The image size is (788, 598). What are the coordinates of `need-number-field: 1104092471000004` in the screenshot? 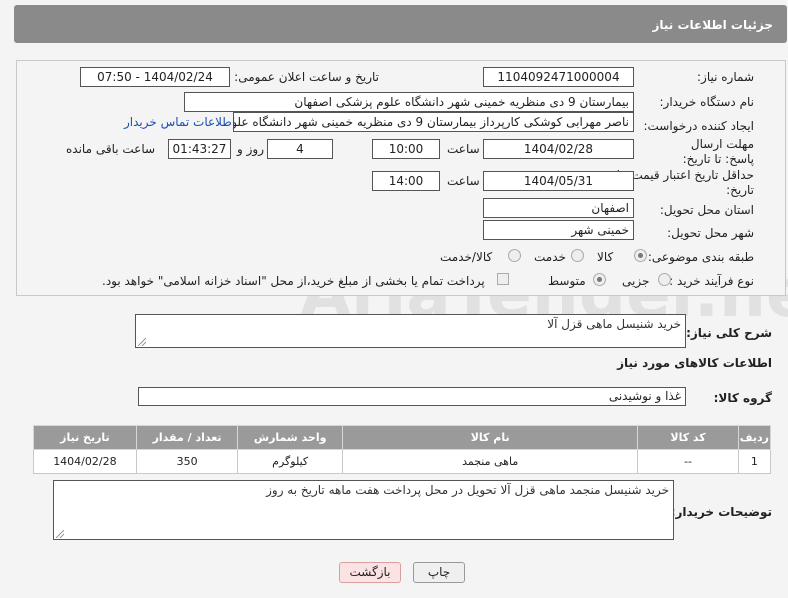 It's located at (558, 77).